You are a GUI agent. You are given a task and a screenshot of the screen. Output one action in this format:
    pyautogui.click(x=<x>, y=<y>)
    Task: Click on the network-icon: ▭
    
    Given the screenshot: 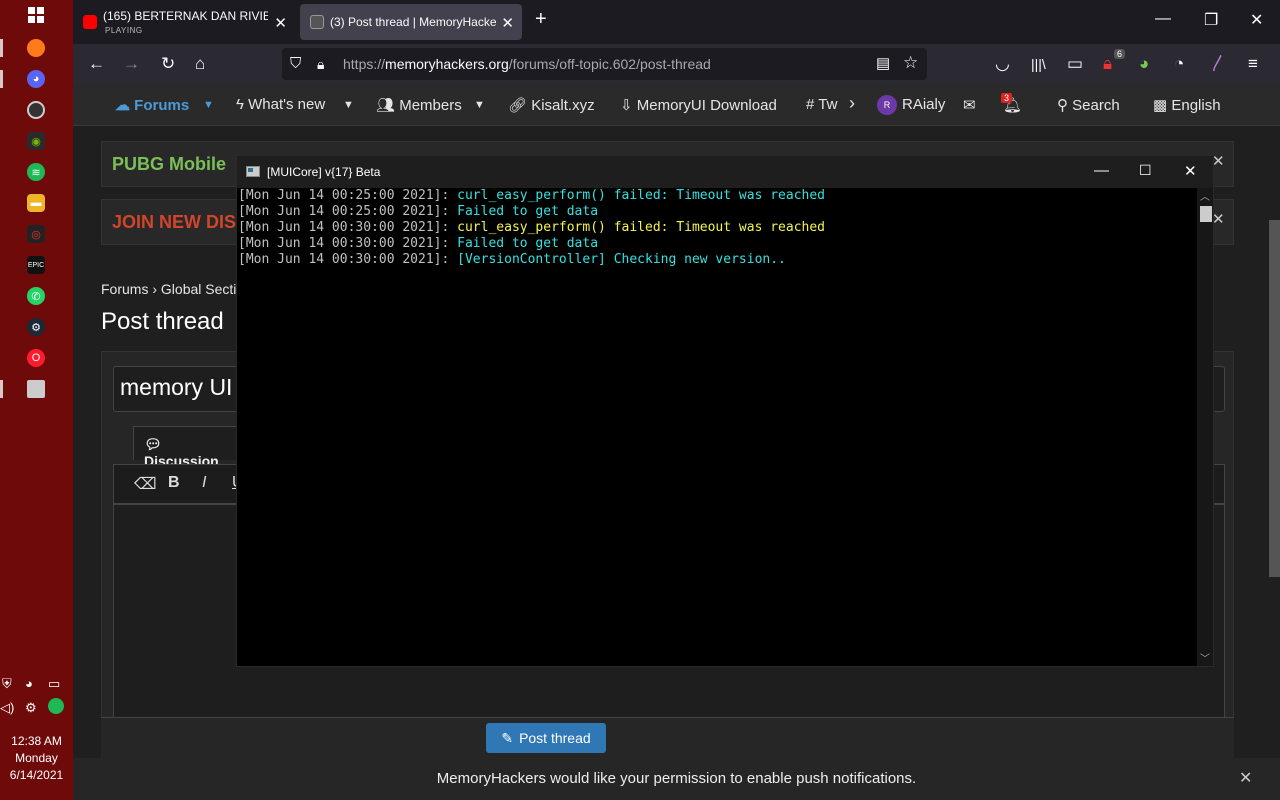 What is the action you would take?
    pyautogui.click(x=54, y=684)
    